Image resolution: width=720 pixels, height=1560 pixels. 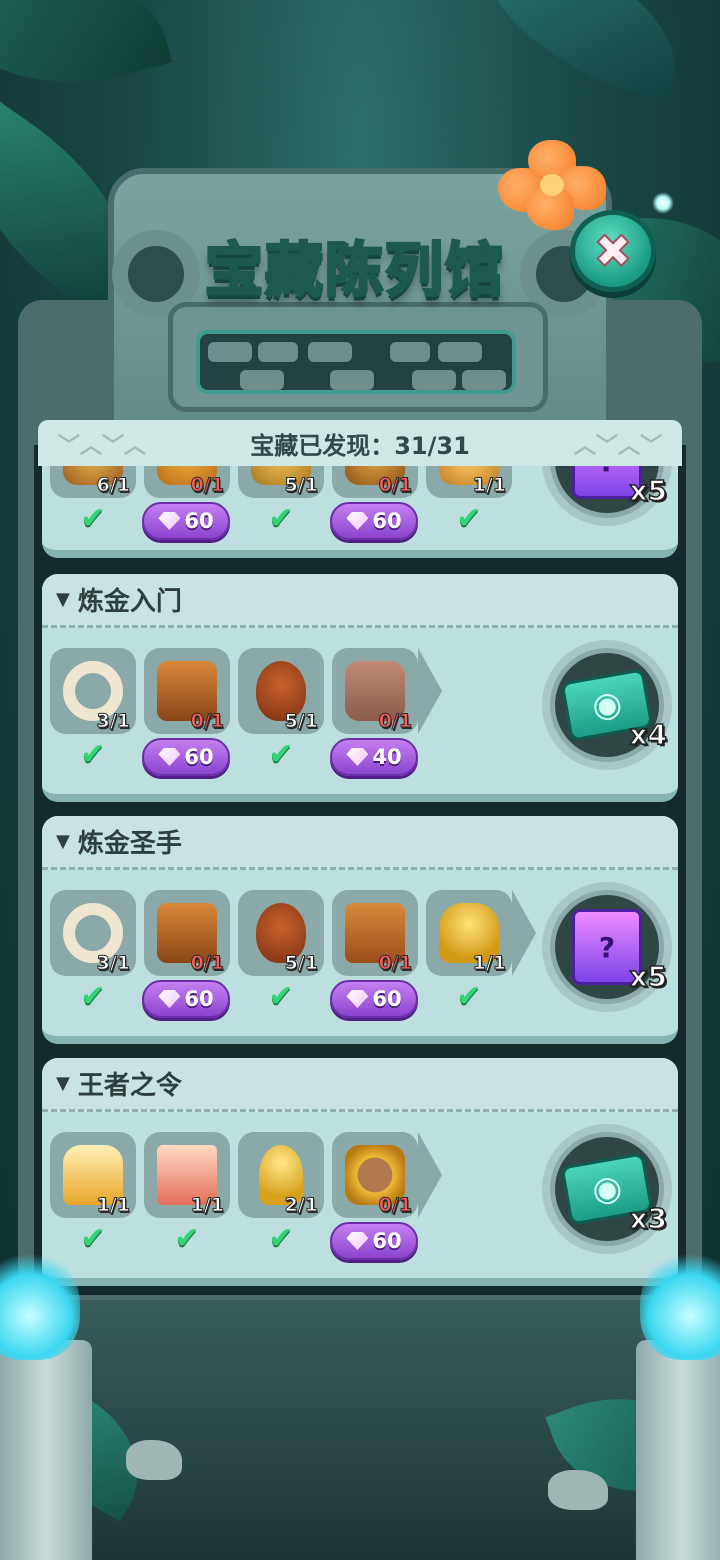 I want to click on item-row: 6/1 ✔ 0/1 60 5/1 ✔ 0/1 60 1/1 ✔, so click(x=290, y=508).